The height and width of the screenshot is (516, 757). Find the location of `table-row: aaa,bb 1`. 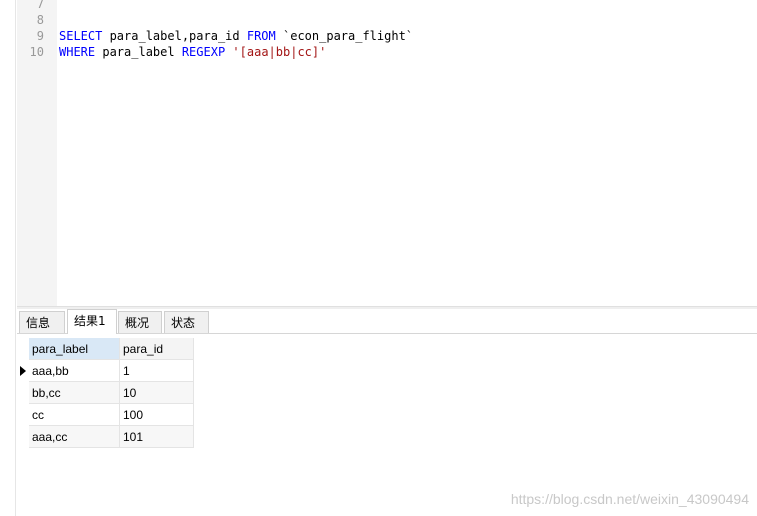

table-row: aaa,bb 1 is located at coordinates (105, 371).